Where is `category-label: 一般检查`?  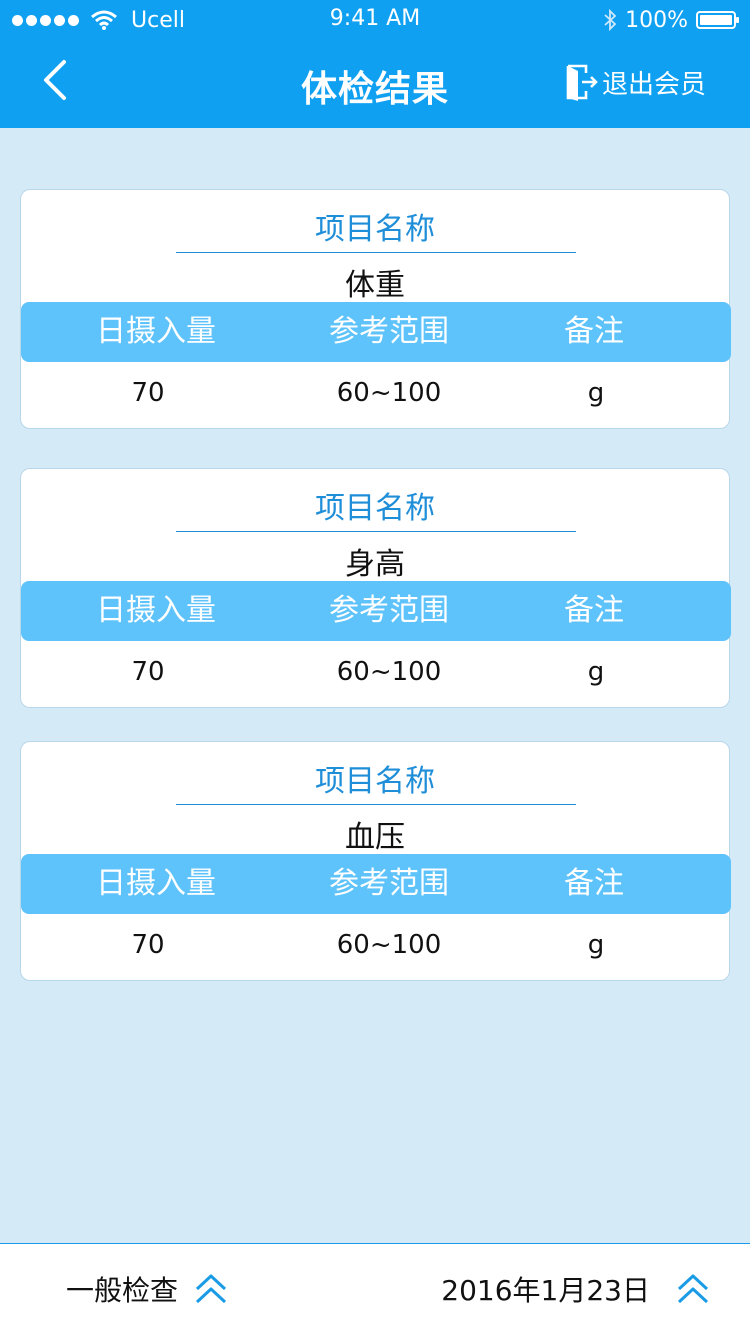
category-label: 一般检查 is located at coordinates (122, 1290).